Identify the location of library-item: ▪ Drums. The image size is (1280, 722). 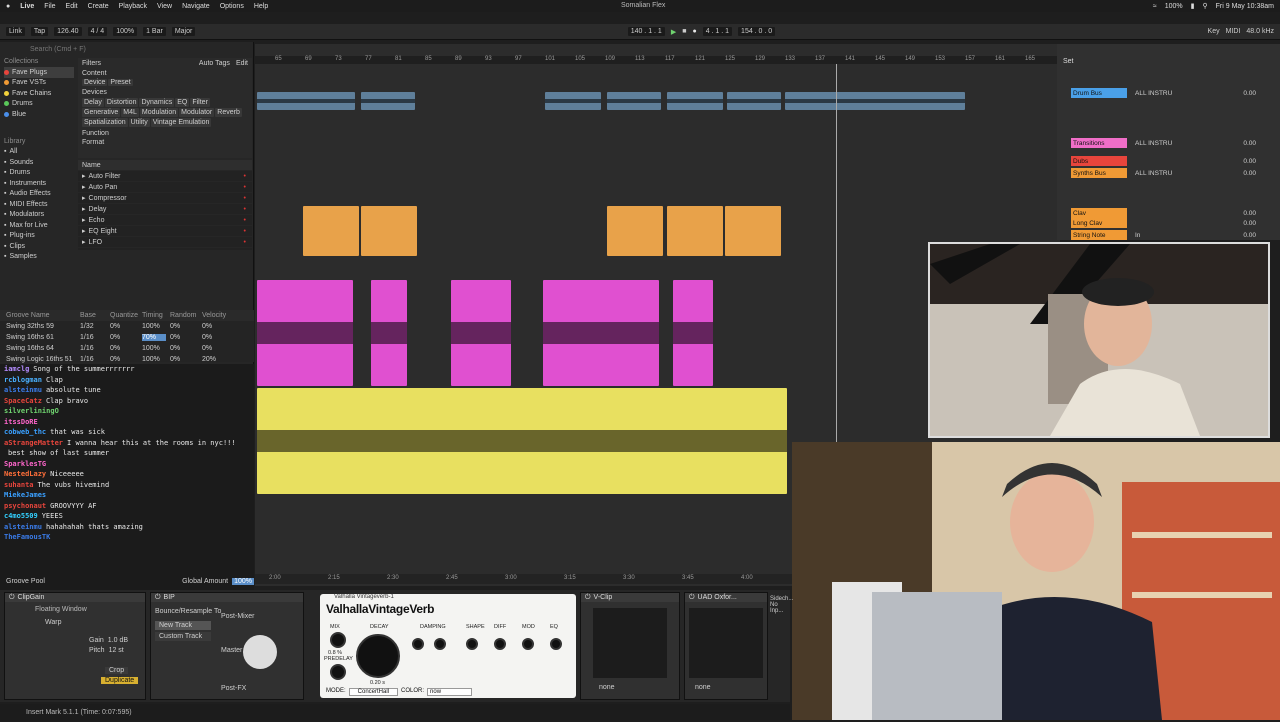
(39, 173).